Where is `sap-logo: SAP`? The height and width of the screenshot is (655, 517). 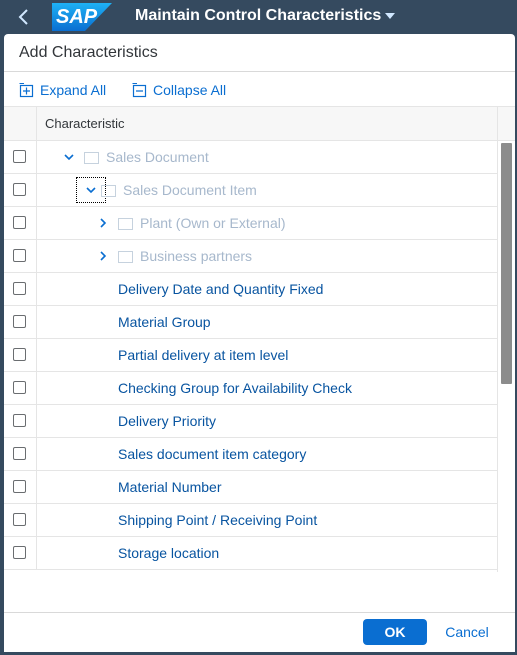
sap-logo: SAP is located at coordinates (82, 17).